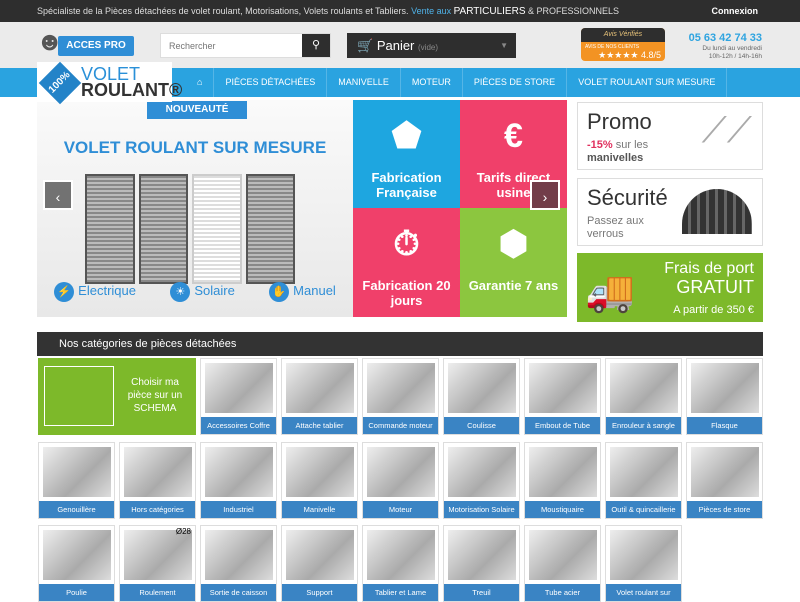 The image size is (800, 602). I want to click on search-input, so click(231, 45).